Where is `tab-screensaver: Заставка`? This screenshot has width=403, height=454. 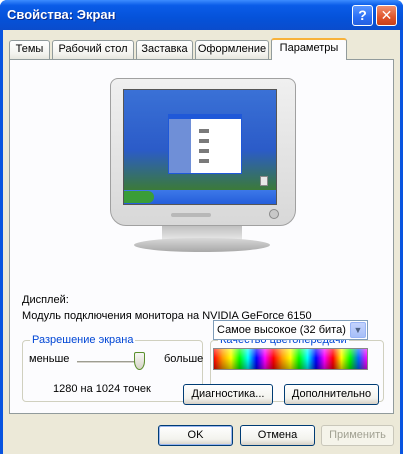 tab-screensaver: Заставка is located at coordinates (164, 49).